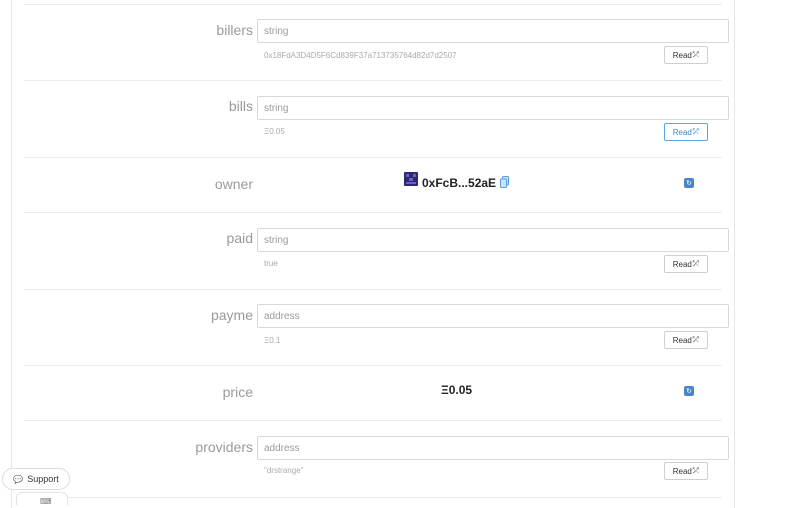  Describe the element at coordinates (224, 447) in the screenshot. I see `function-label-providers: providers` at that location.